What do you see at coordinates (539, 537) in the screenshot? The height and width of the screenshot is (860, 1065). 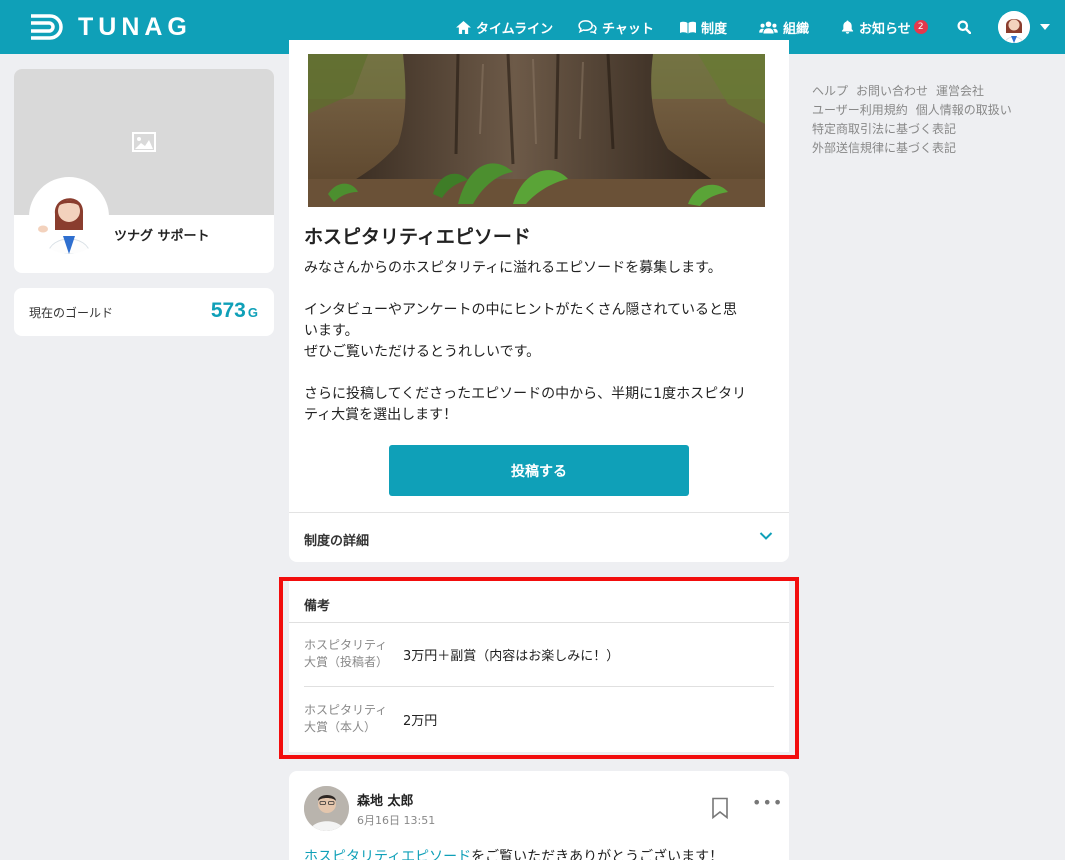 I see `details-accordion: 制度の詳細` at bounding box center [539, 537].